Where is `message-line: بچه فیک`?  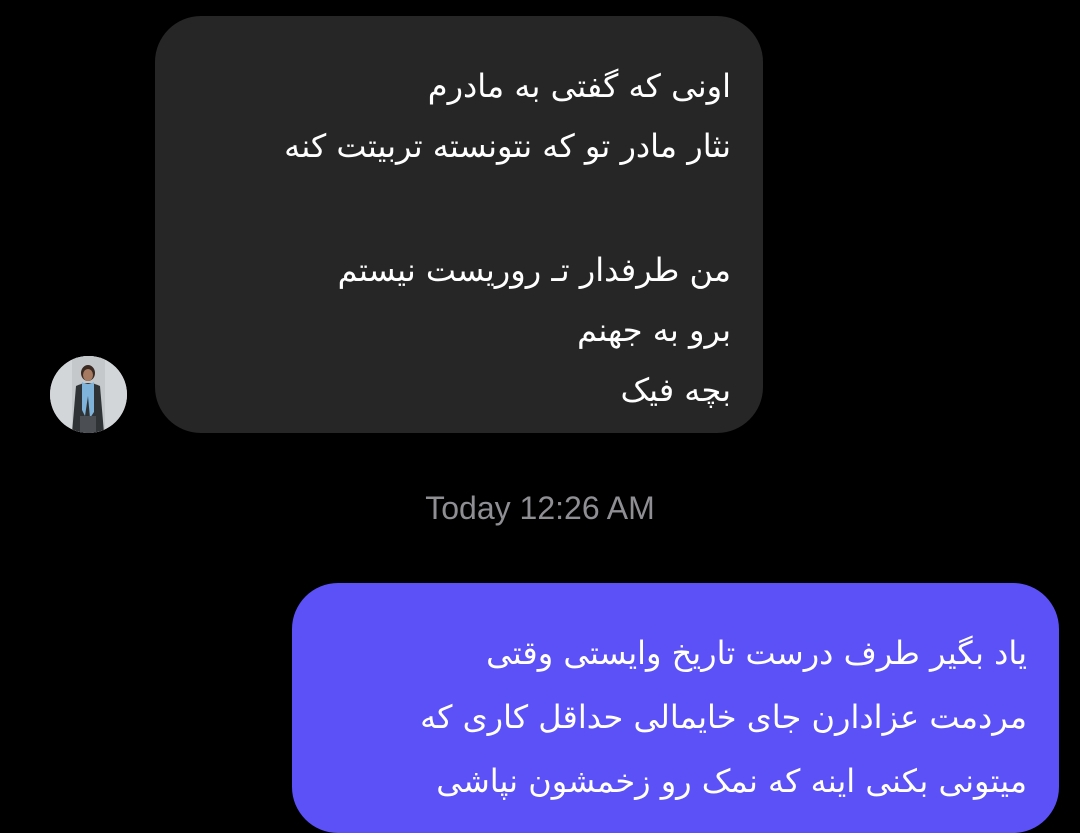 message-line: بچه فیک is located at coordinates (675, 390).